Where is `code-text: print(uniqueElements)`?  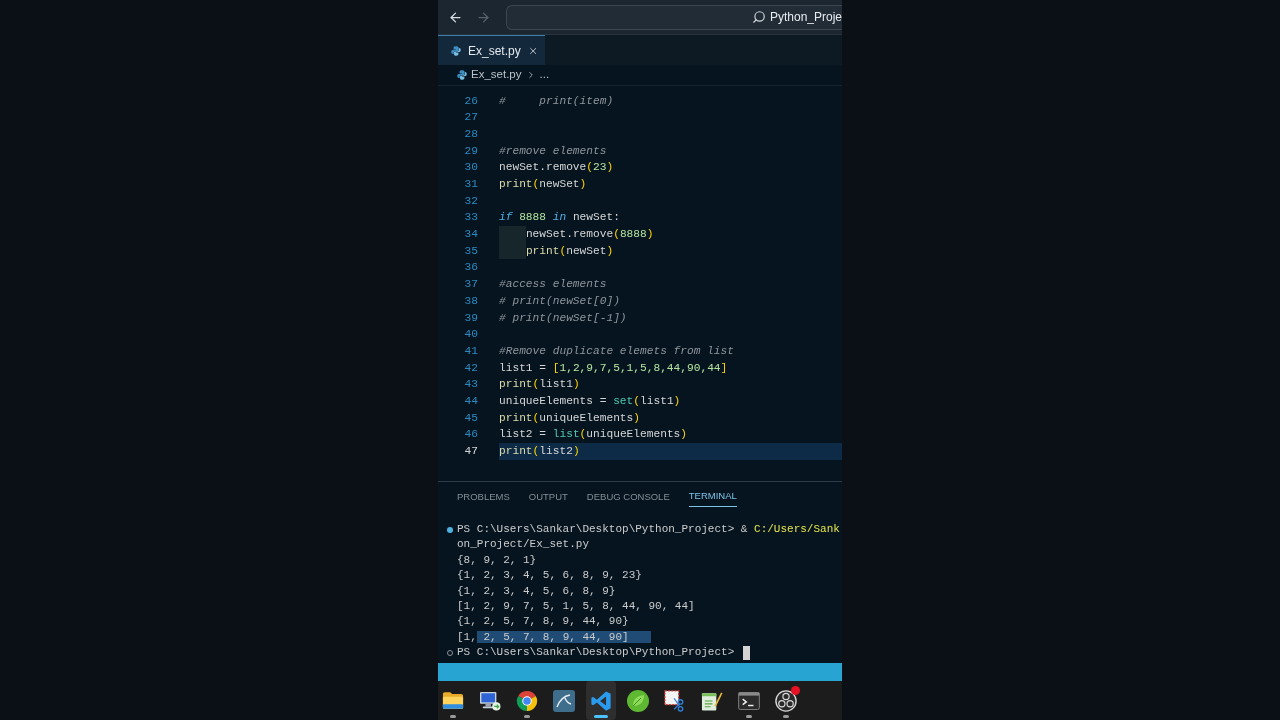 code-text: print(uniqueElements) is located at coordinates (569, 418).